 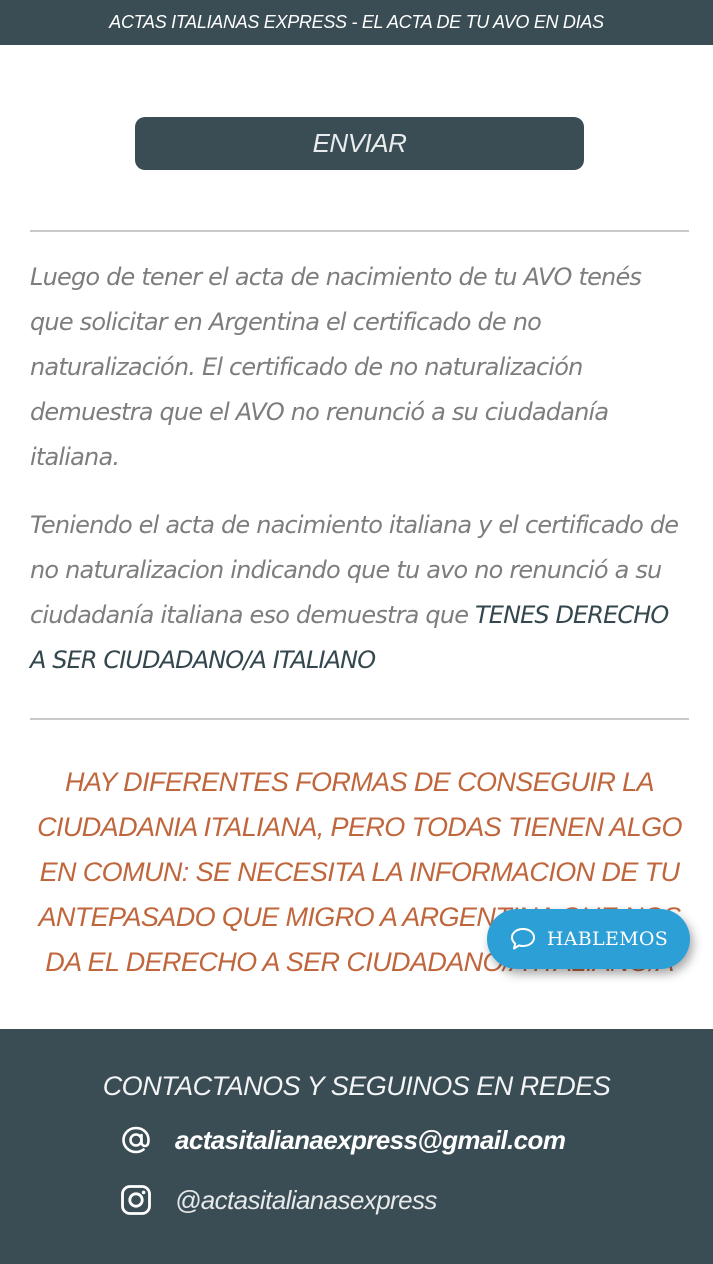 What do you see at coordinates (370, 1140) in the screenshot?
I see `email-link: actasitalianaexpress@gmail.com` at bounding box center [370, 1140].